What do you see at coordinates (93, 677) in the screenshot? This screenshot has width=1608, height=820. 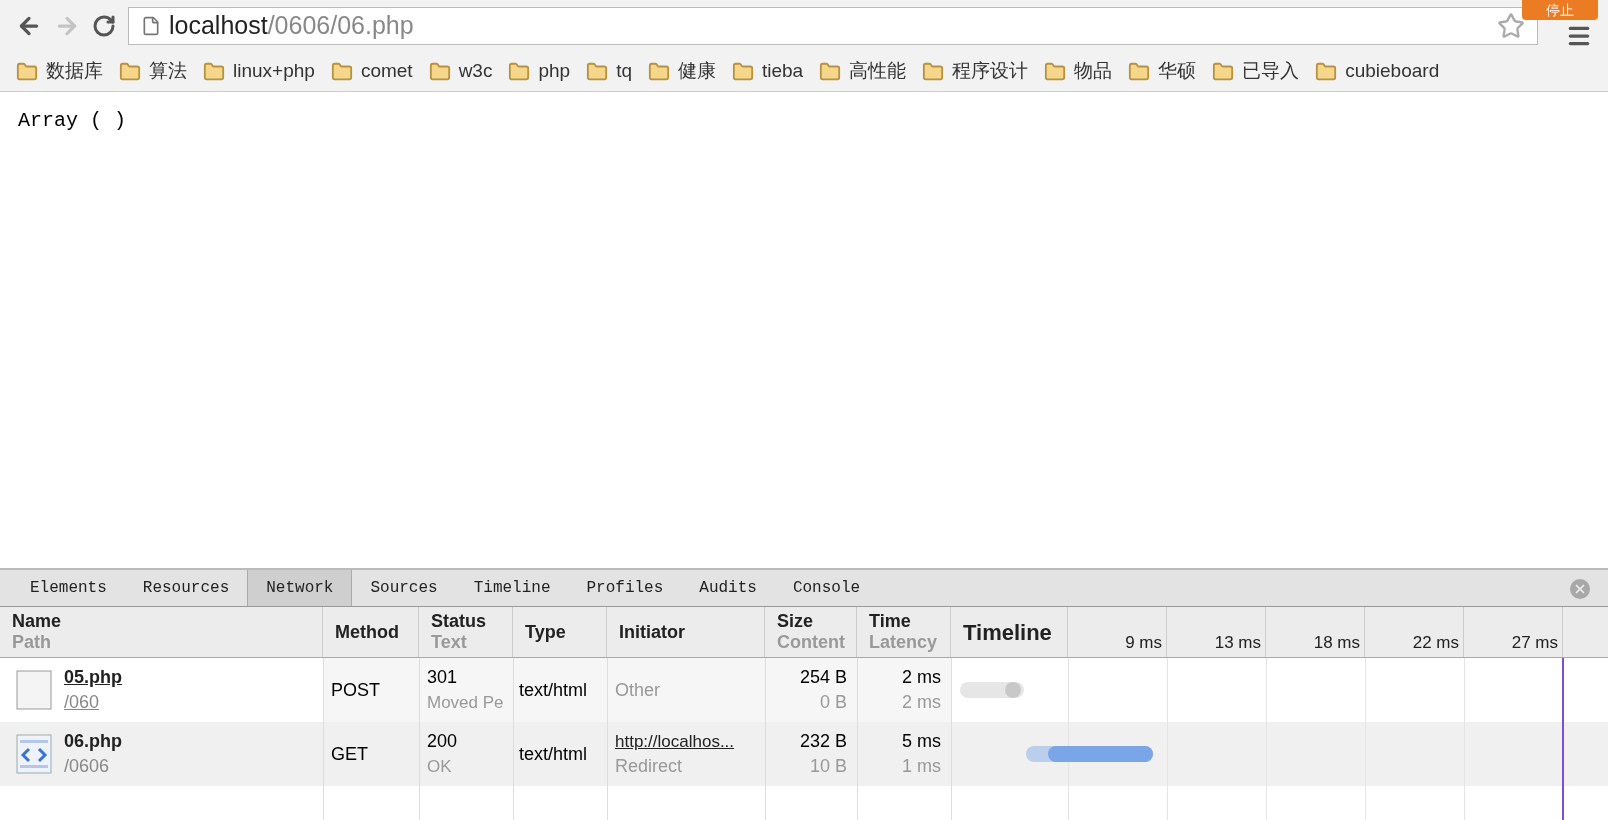 I see `file-name: 05.php` at bounding box center [93, 677].